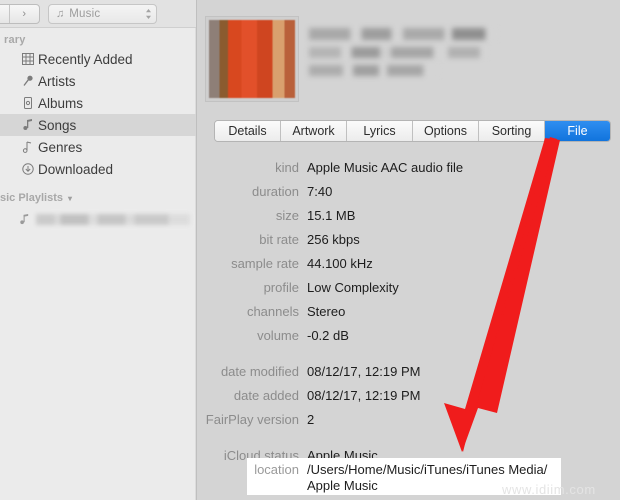  I want to click on field-label: kind, so click(287, 167).